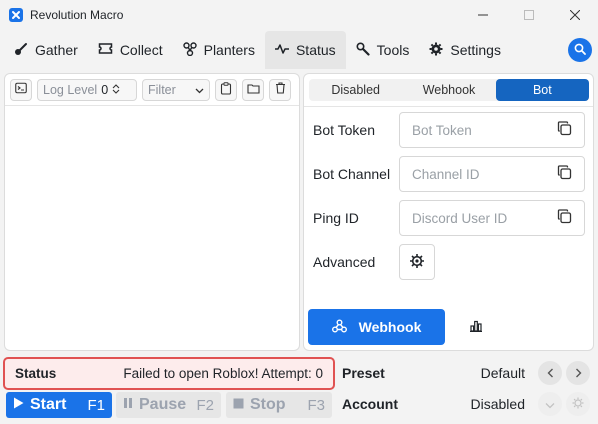 This screenshot has height=424, width=598. I want to click on stop-hotkey: F3, so click(316, 405).